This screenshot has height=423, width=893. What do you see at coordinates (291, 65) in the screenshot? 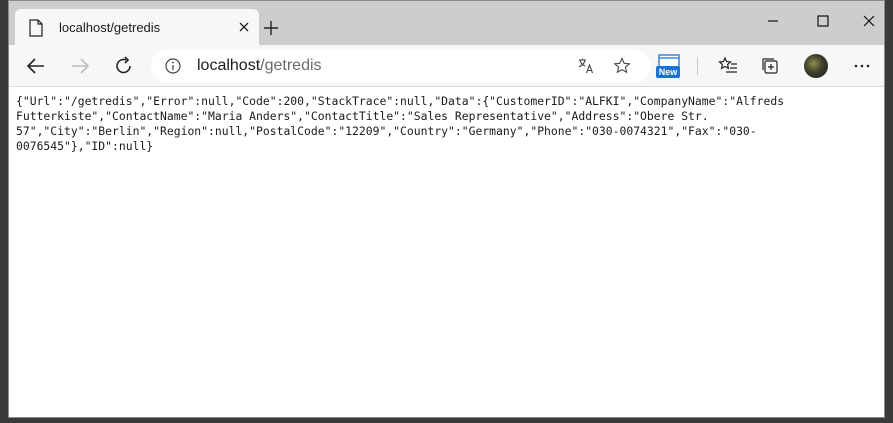
I see `url-path: /getredis` at bounding box center [291, 65].